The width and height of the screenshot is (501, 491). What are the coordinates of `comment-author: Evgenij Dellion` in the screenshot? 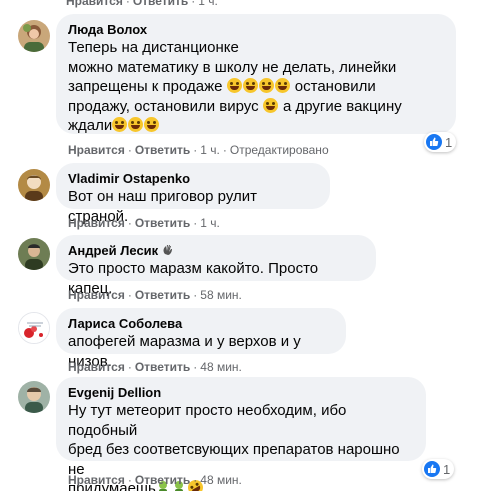 It's located at (241, 393).